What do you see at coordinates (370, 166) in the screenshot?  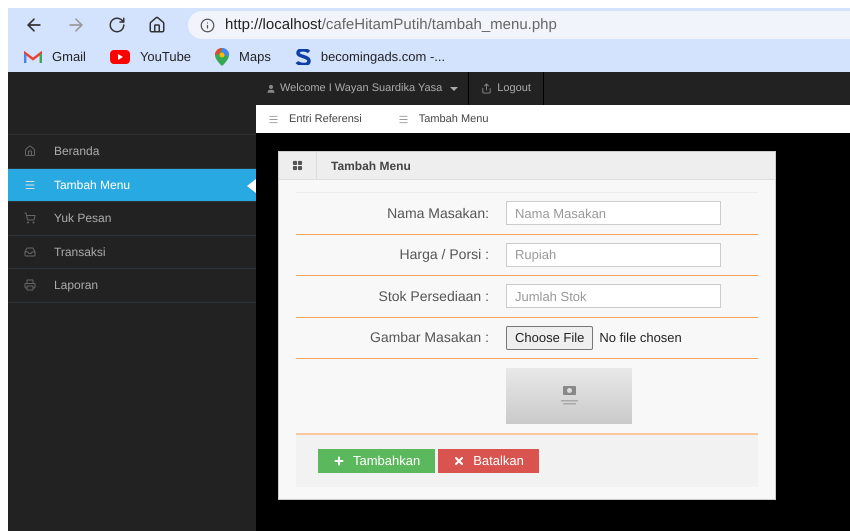 I see `panel-title: Tambah Menu` at bounding box center [370, 166].